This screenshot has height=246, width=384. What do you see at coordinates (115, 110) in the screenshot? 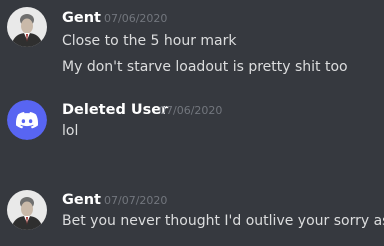
I see `message-author: Deleted User` at bounding box center [115, 110].